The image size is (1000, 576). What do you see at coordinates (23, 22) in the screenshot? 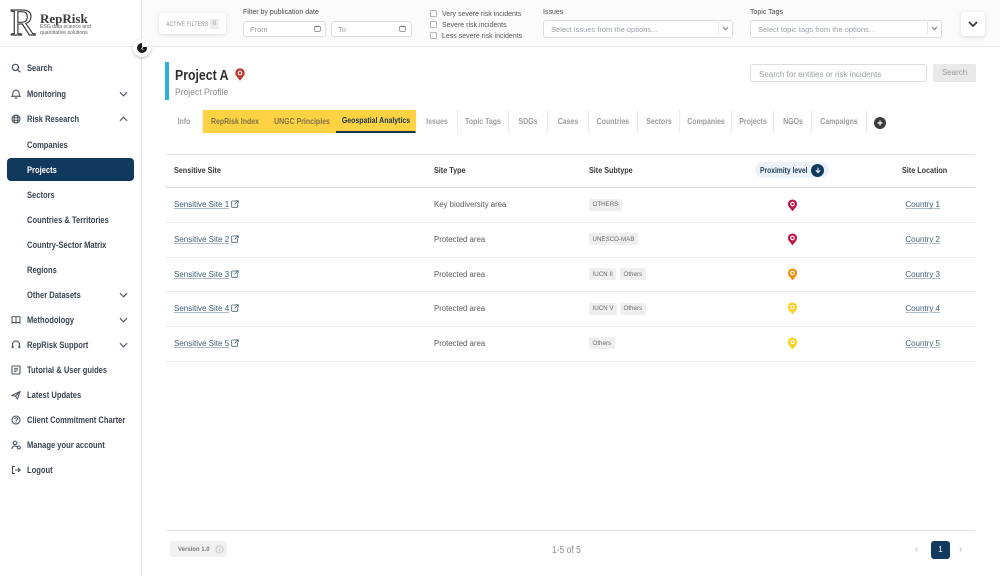
I see `svg-text: R` at bounding box center [23, 22].